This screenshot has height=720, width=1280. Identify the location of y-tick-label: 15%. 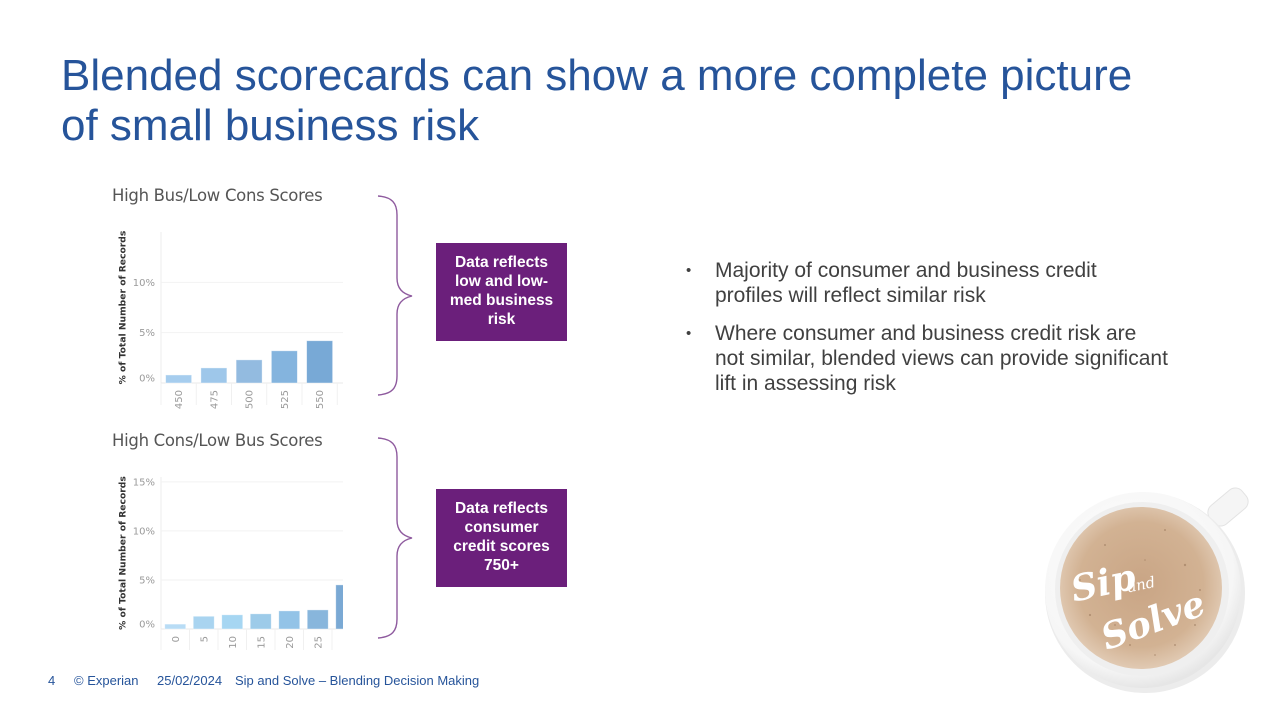
(144, 482).